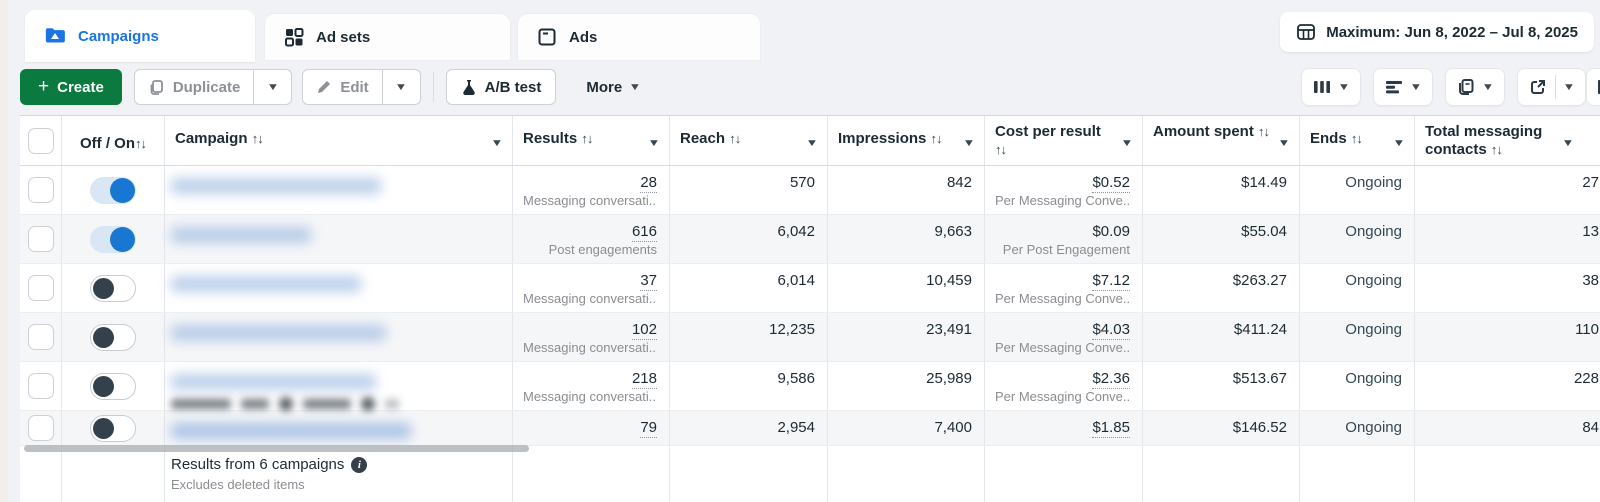 This screenshot has height=502, width=1600. I want to click on amount-spent-cell: $263.27, so click(1221, 288).